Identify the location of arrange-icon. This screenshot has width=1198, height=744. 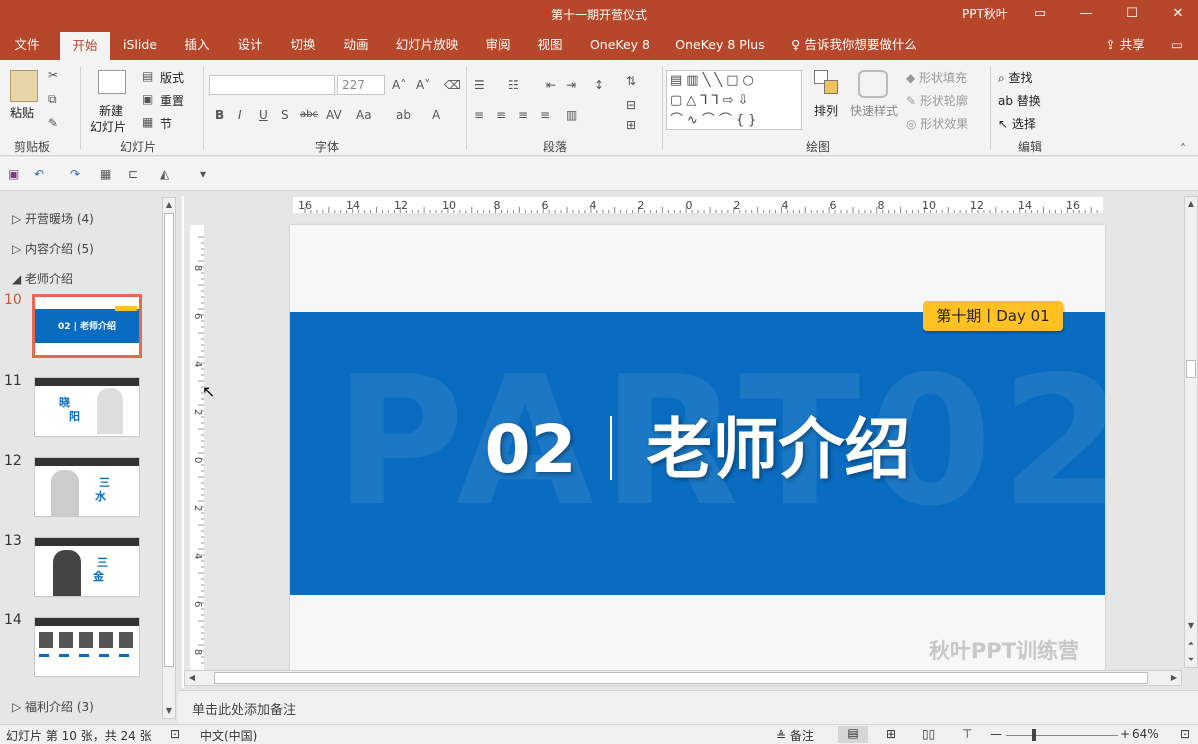
(827, 83).